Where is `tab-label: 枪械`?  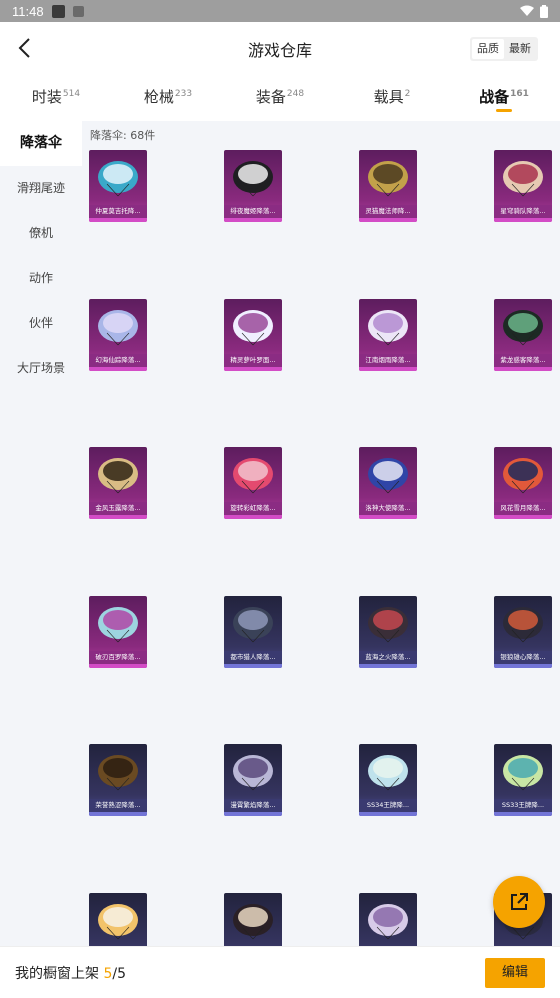 tab-label: 枪械 is located at coordinates (158, 97).